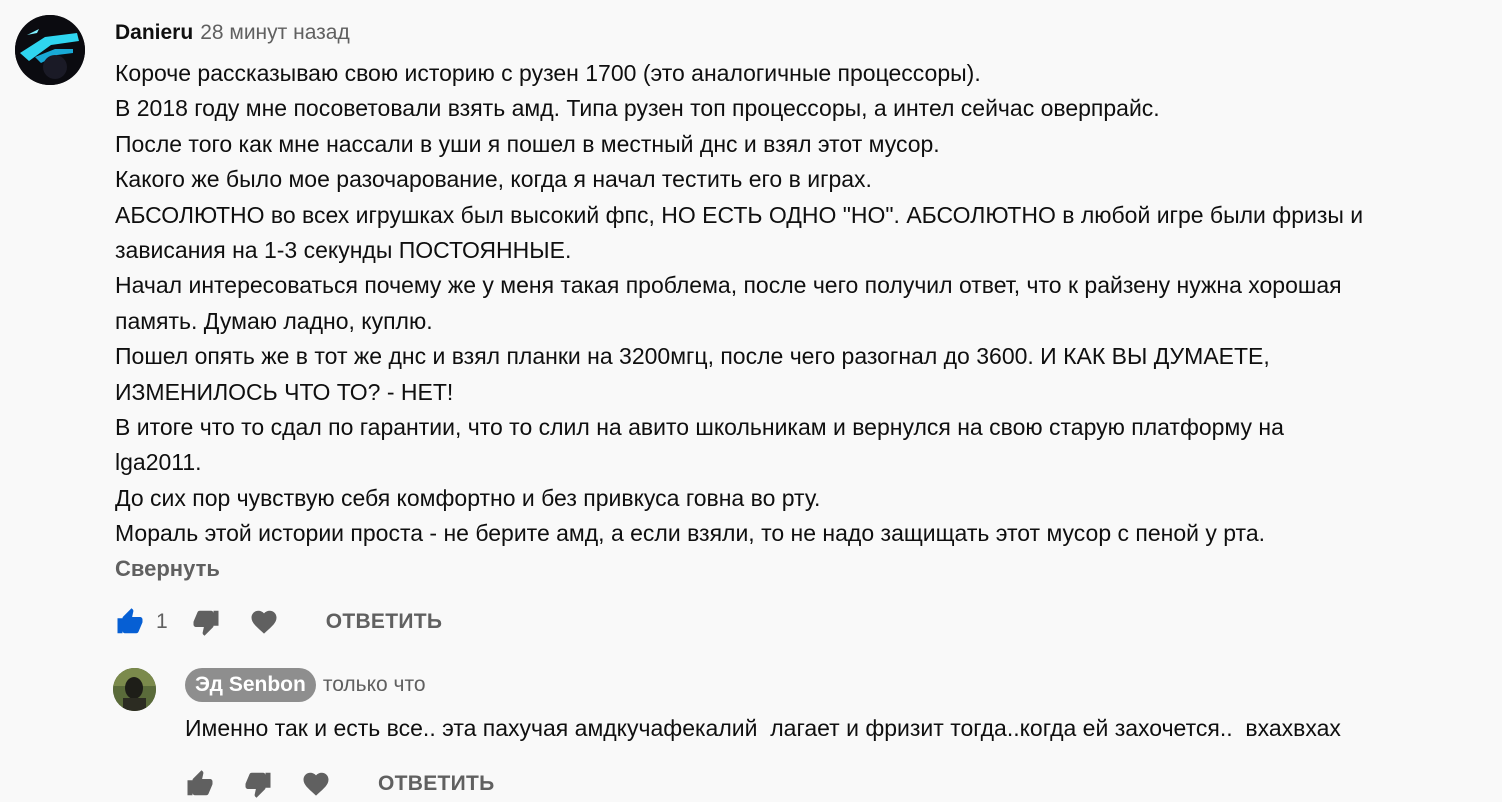  I want to click on comment-line: зависания на 1-3 секунды ПОСТОЯННЫЕ., so click(343, 250).